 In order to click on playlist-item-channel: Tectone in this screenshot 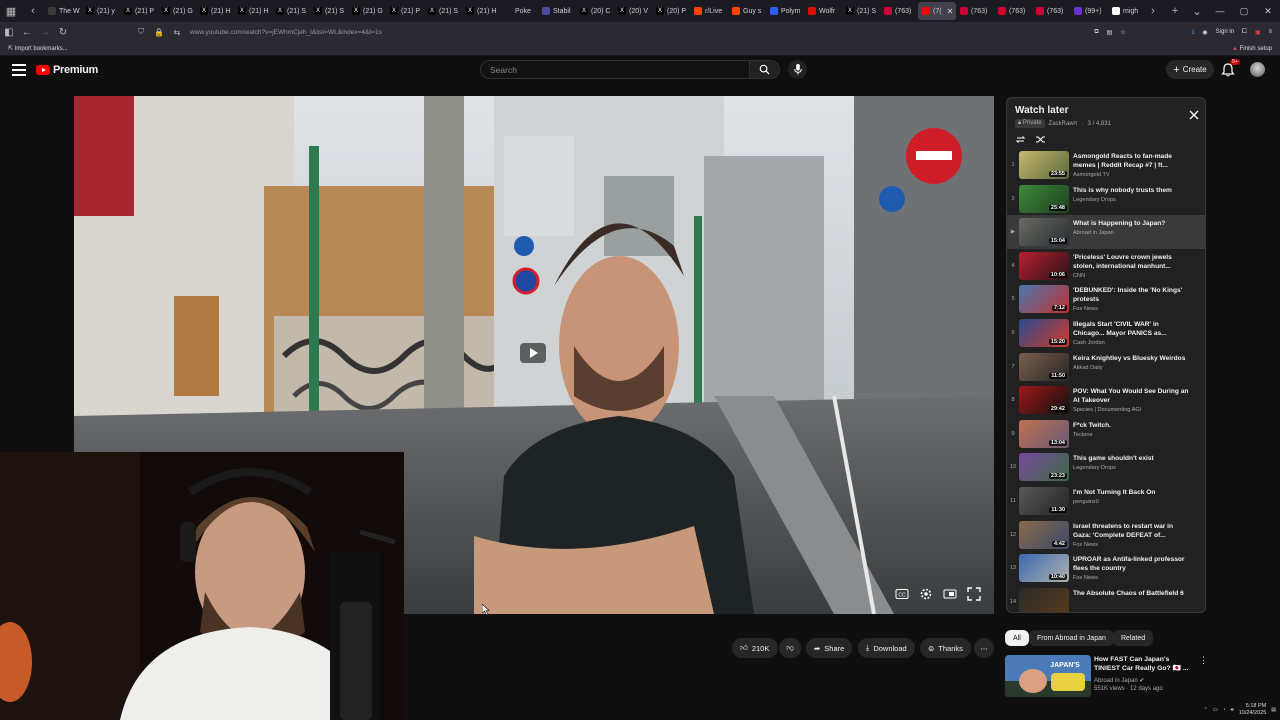, I will do `click(1132, 435)`.